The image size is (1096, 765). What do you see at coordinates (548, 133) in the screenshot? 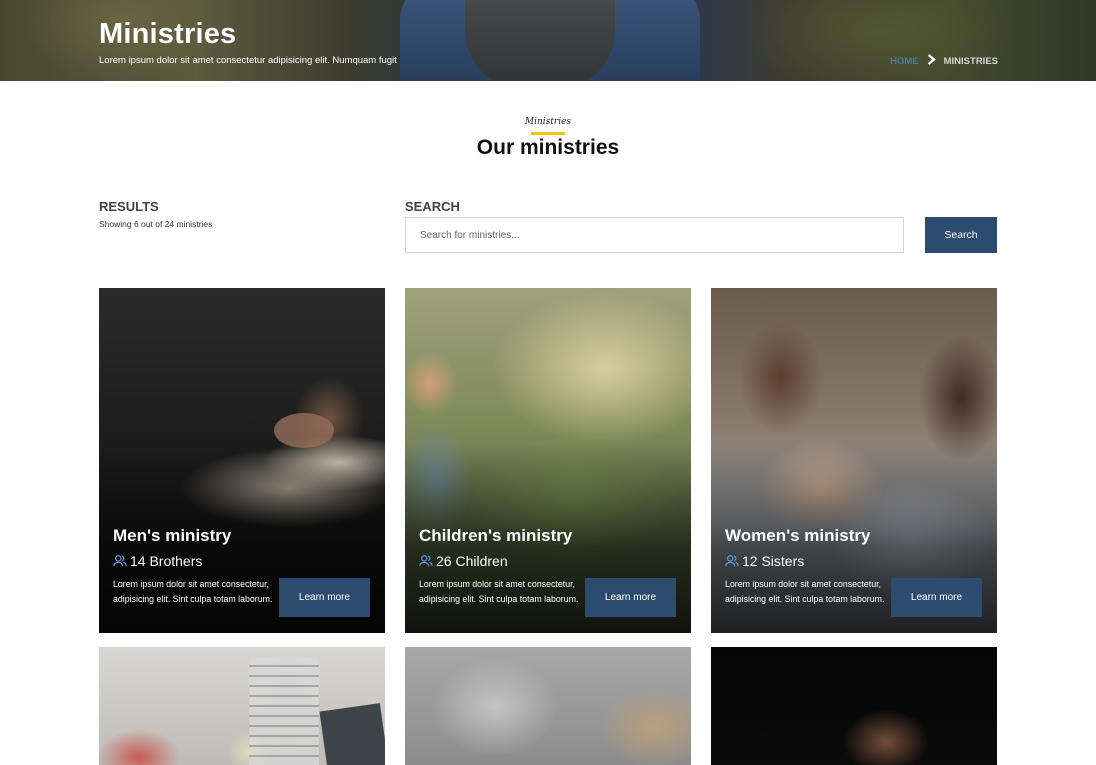
I see `section-kicker-underline` at bounding box center [548, 133].